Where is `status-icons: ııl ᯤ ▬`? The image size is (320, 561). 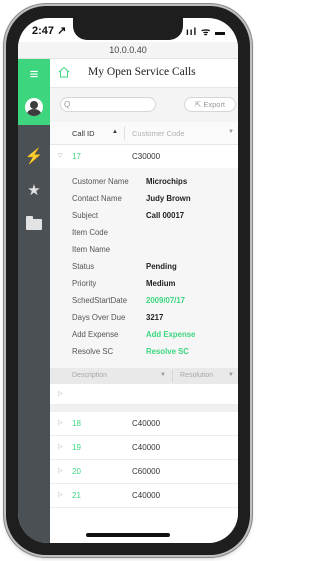 status-icons: ııl ᯤ ▬ is located at coordinates (205, 32).